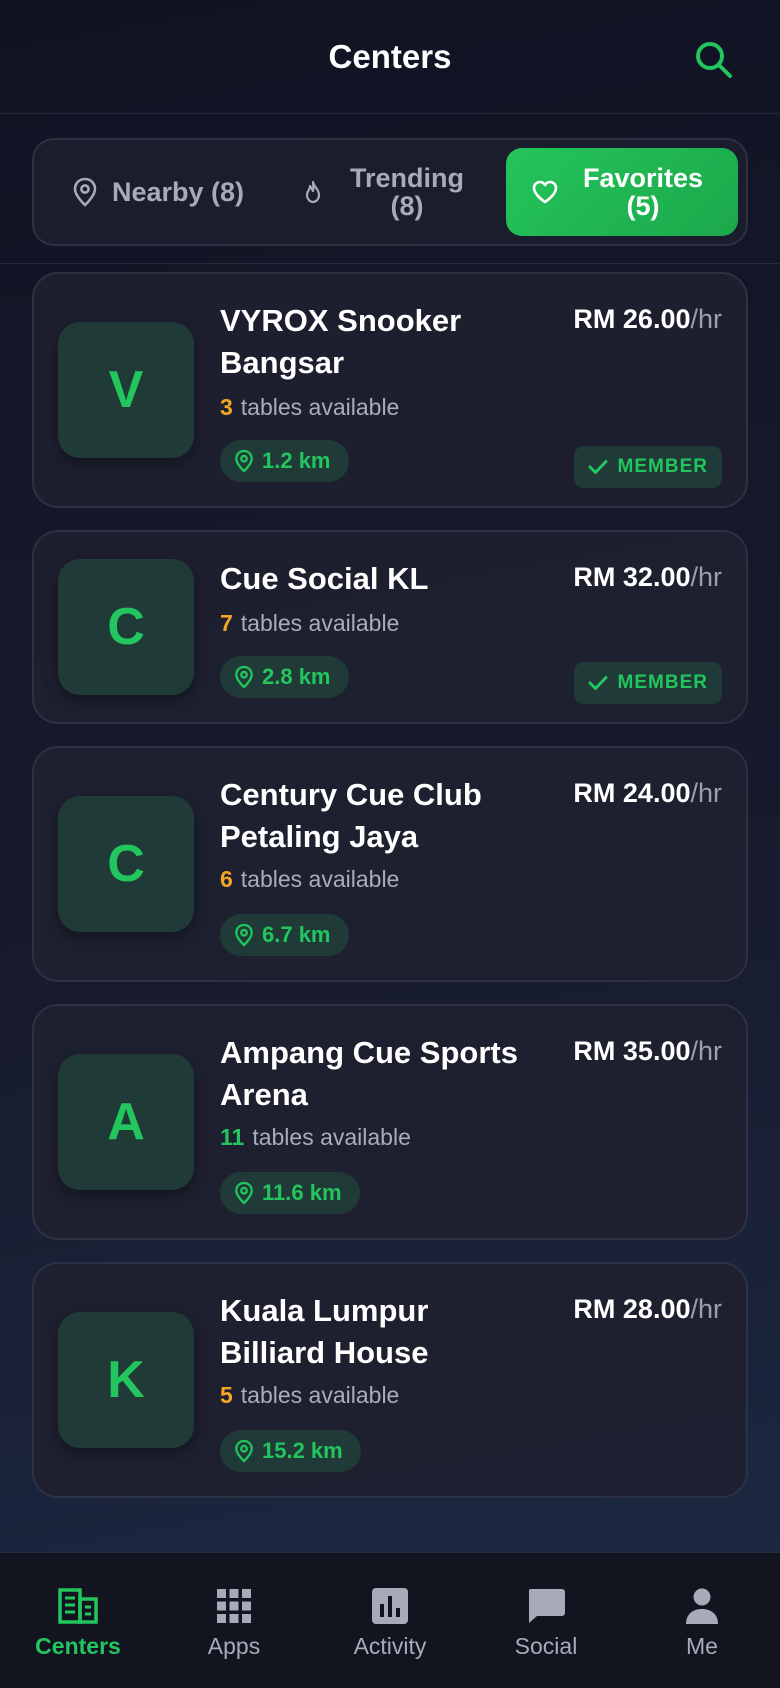 The image size is (780, 1688). What do you see at coordinates (296, 676) in the screenshot?
I see `distance-value: 2.8 km` at bounding box center [296, 676].